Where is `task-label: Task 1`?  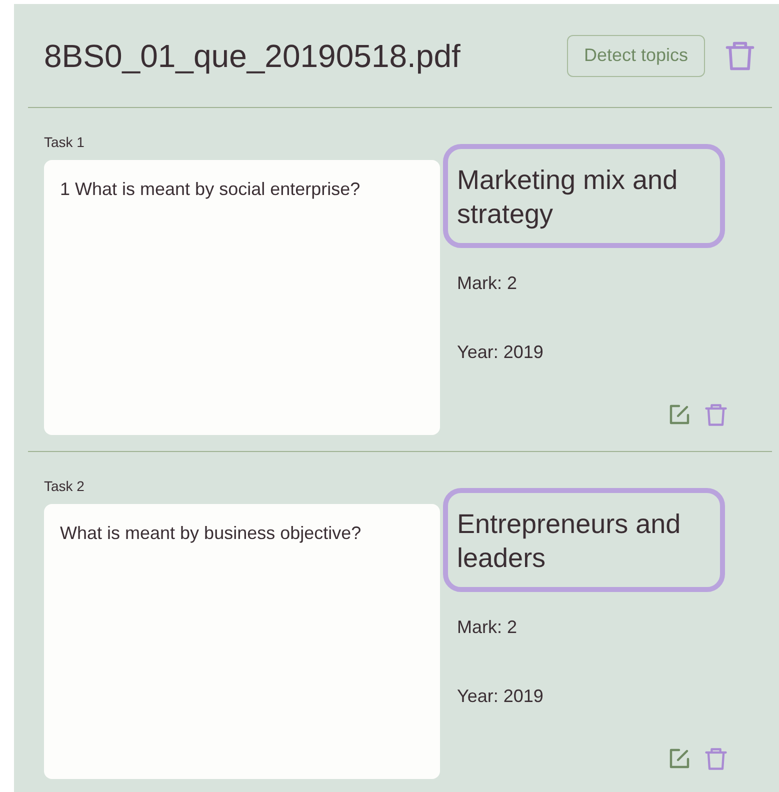 task-label: Task 1 is located at coordinates (65, 142).